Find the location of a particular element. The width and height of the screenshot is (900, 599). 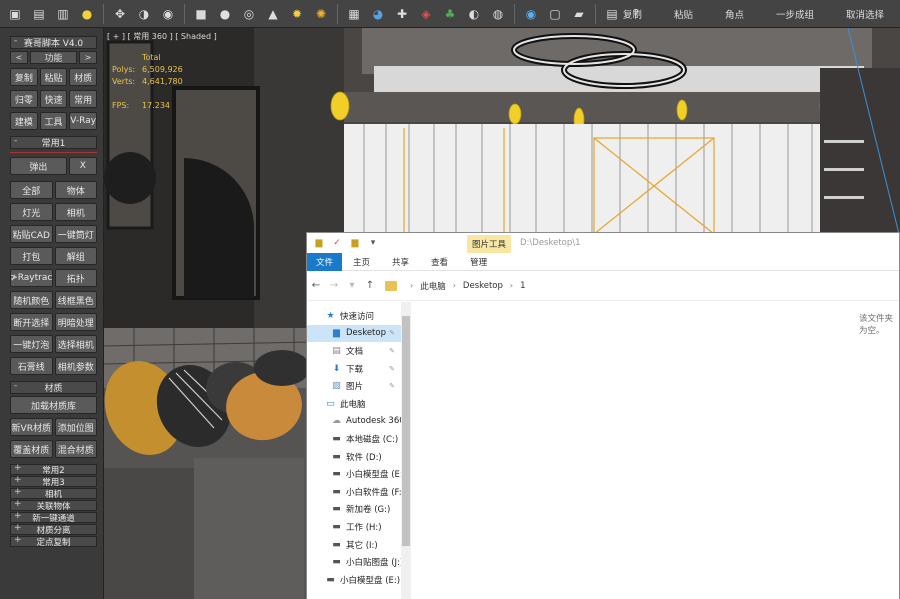

back-arrow-icon: ← is located at coordinates (316, 285).